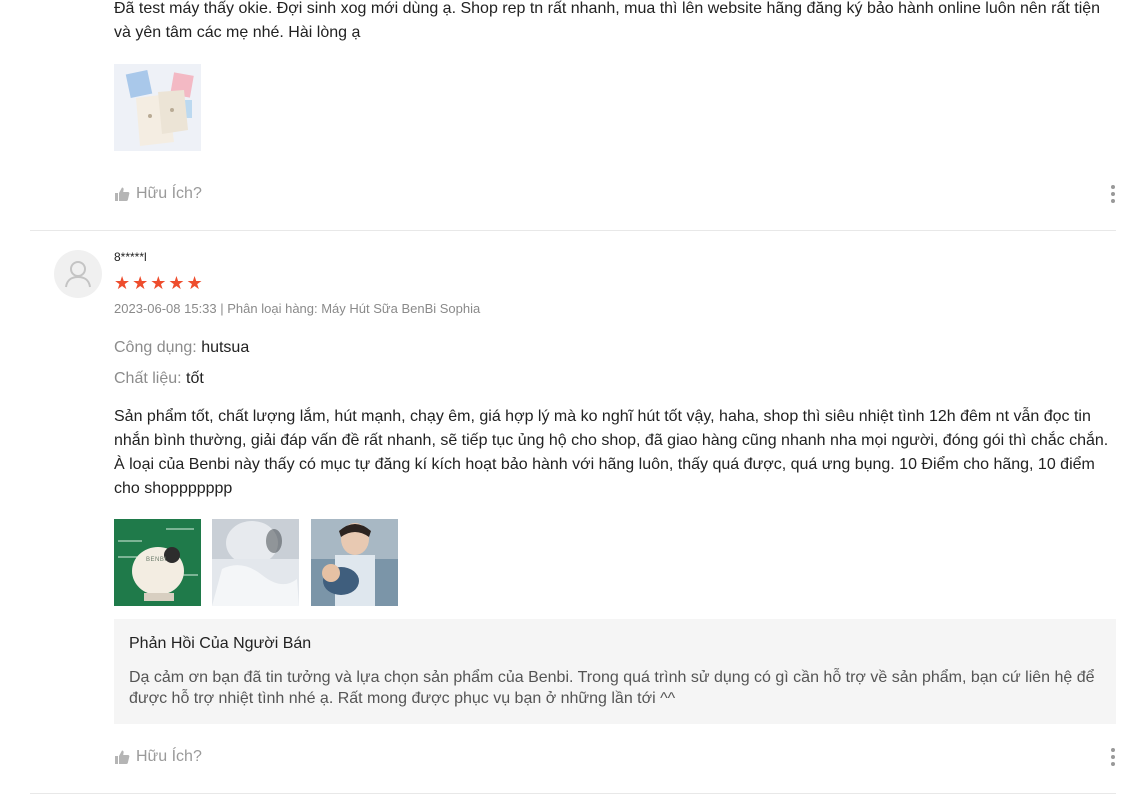 The image size is (1121, 800). I want to click on star-rating: ★★★★★, so click(159, 283).